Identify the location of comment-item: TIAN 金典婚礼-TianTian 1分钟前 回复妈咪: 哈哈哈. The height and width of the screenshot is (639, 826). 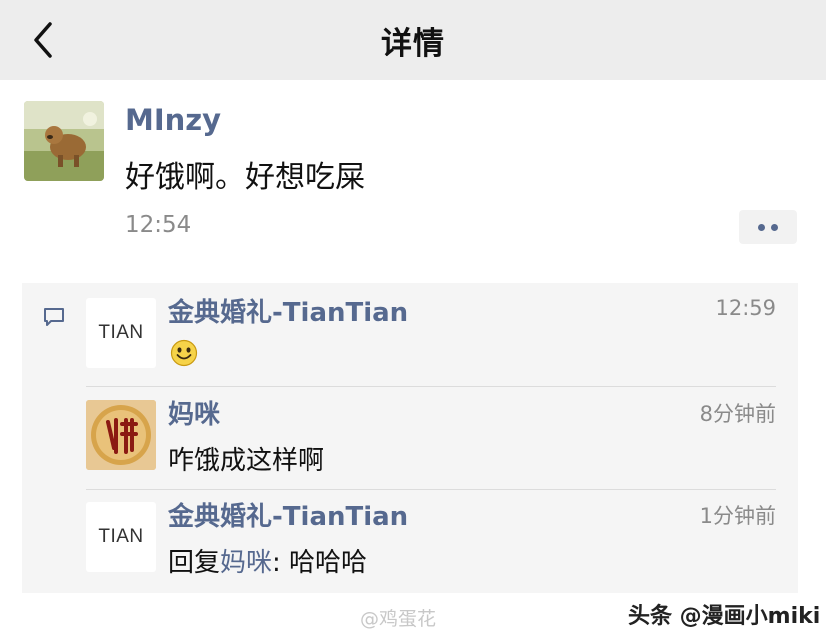
(431, 540).